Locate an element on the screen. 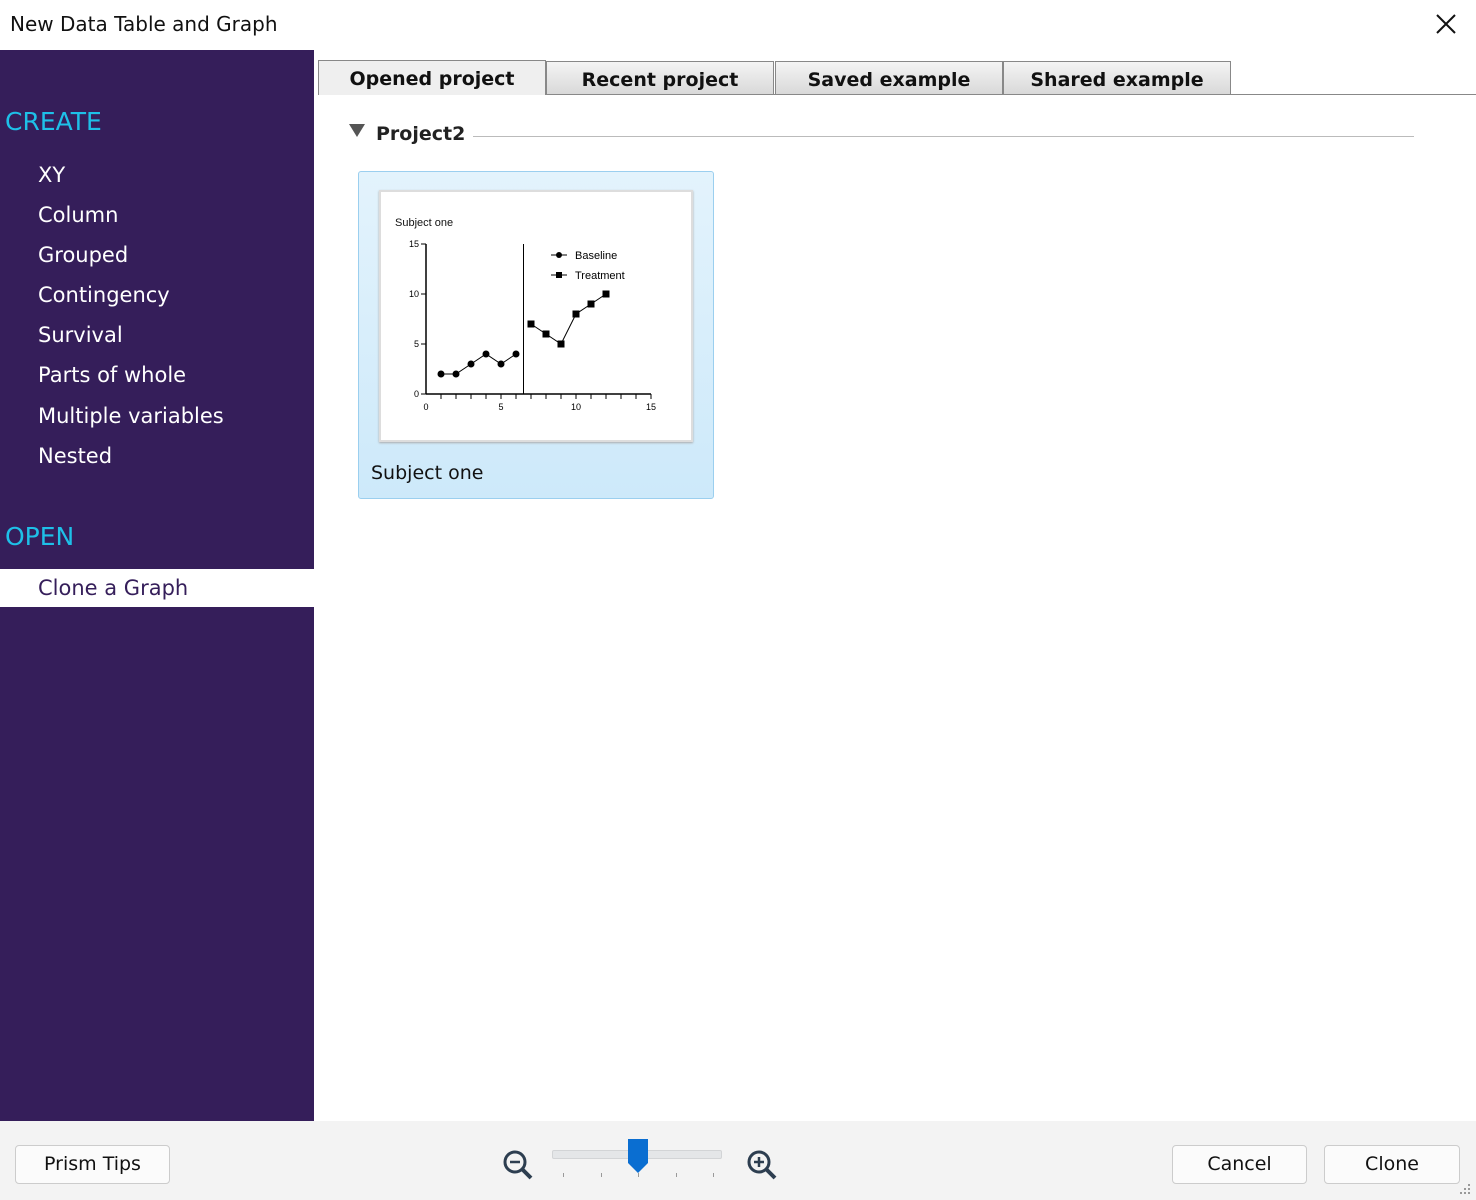 The width and height of the screenshot is (1476, 1200). resize-grip-icon is located at coordinates (1466, 1190).